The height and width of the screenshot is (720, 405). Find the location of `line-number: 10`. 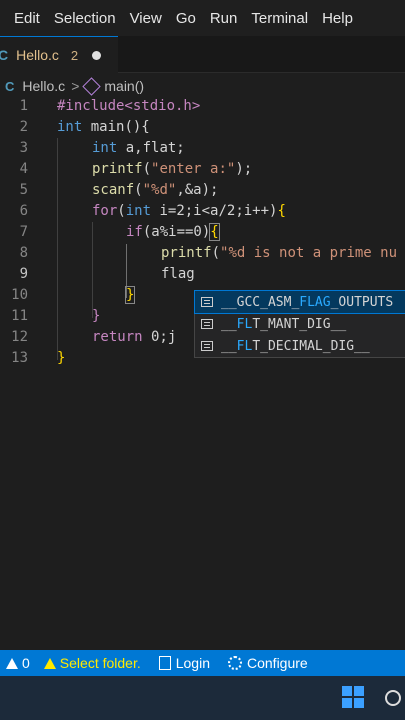

line-number: 10 is located at coordinates (19, 295).